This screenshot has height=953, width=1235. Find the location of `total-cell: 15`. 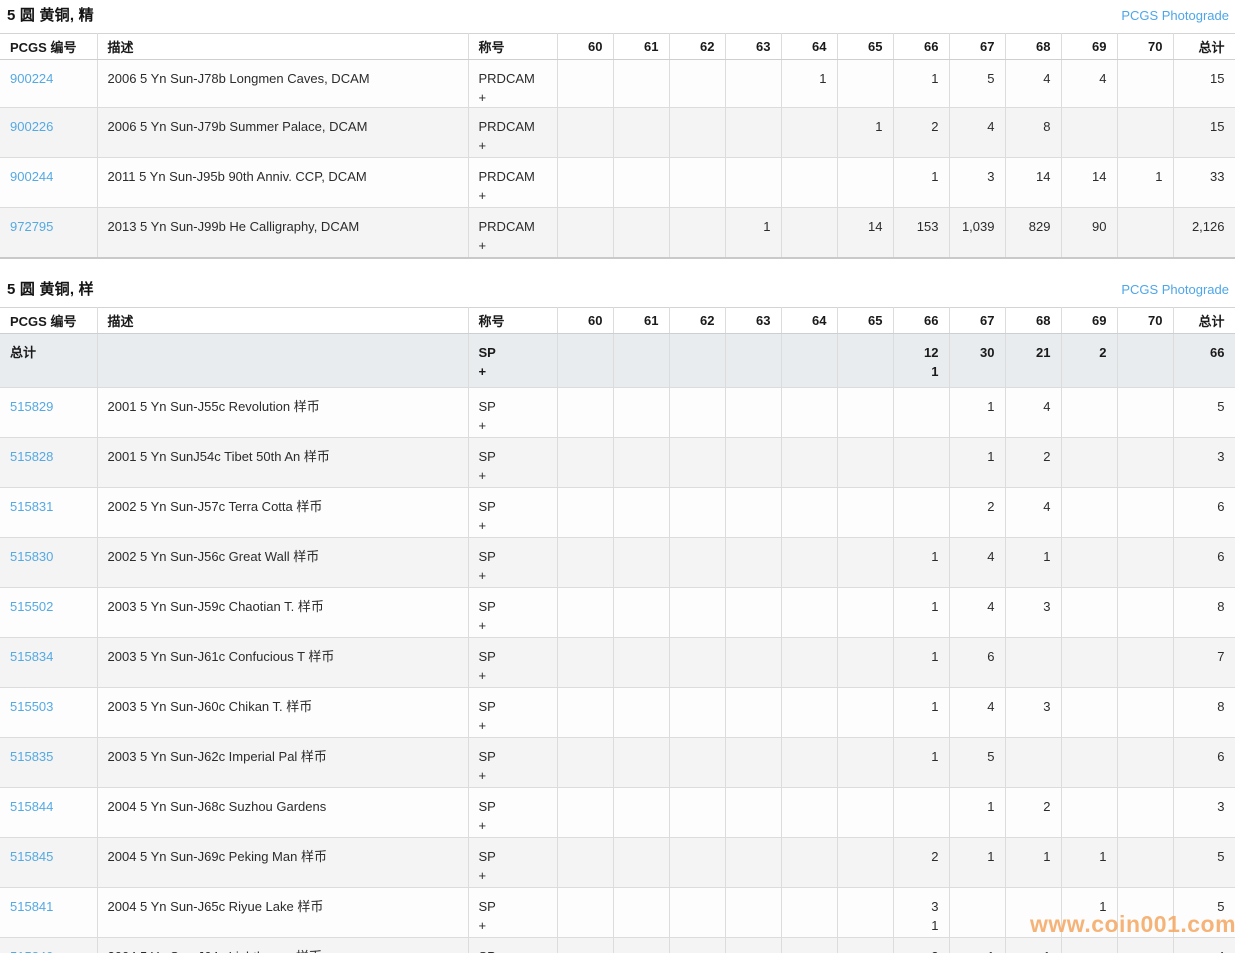

total-cell: 15 is located at coordinates (1203, 132).